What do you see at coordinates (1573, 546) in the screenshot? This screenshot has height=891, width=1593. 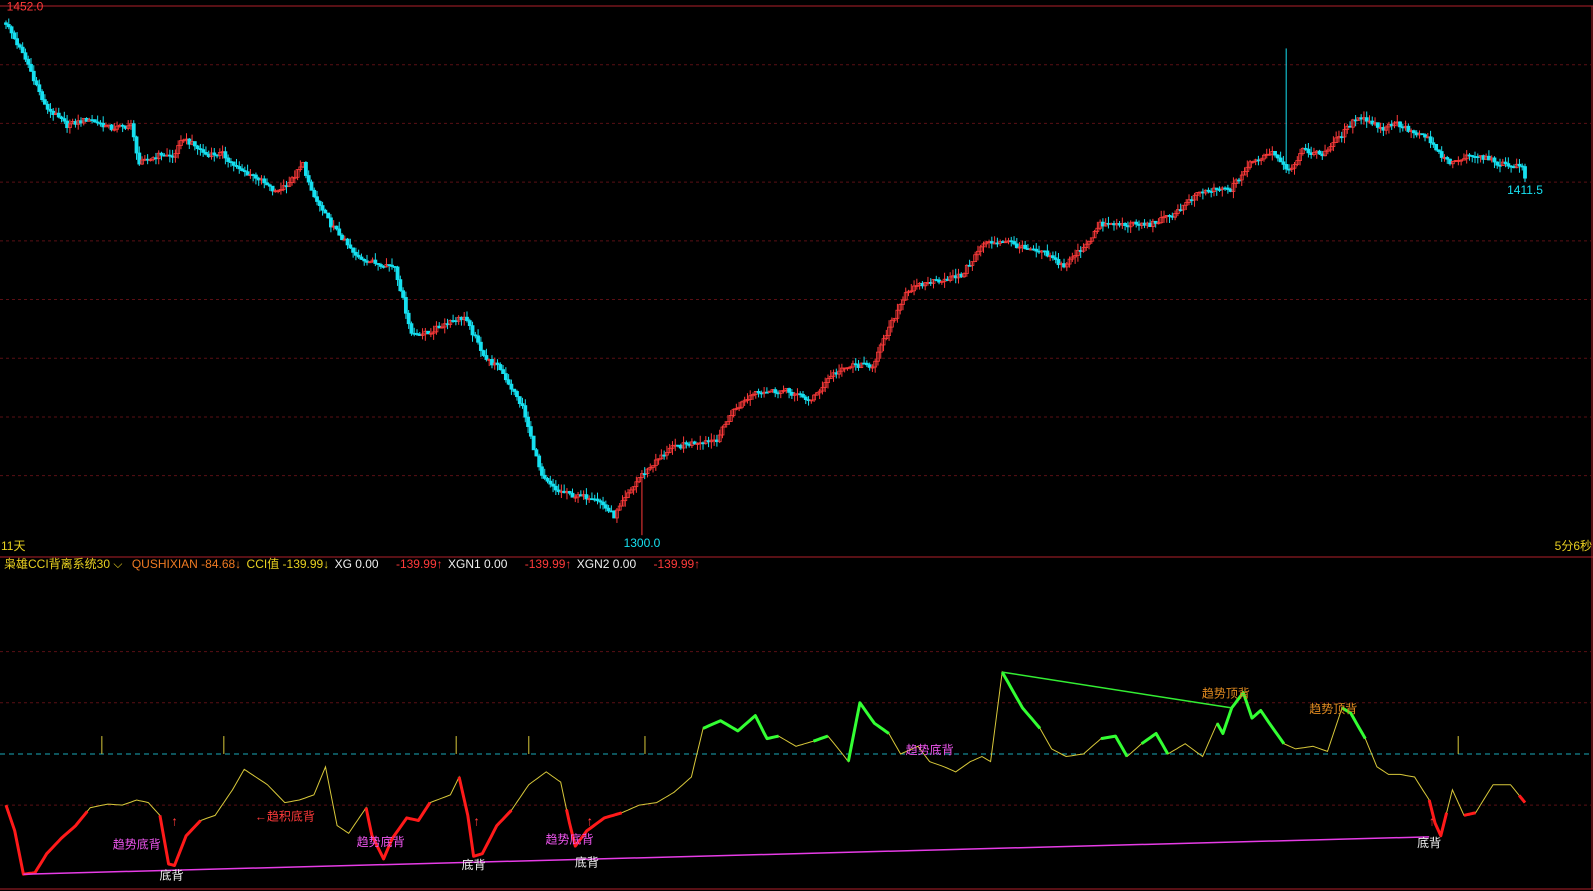 I see `countdown-label: 5分6秒` at bounding box center [1573, 546].